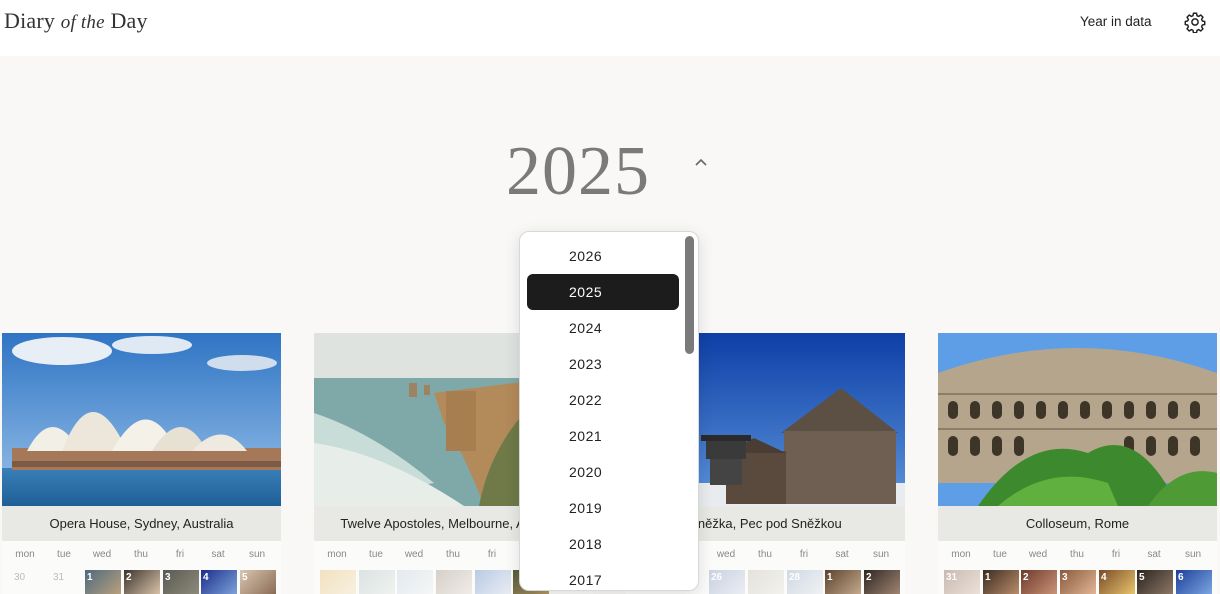  Describe the element at coordinates (689, 295) in the screenshot. I see `dropdown-scrollbar` at that location.